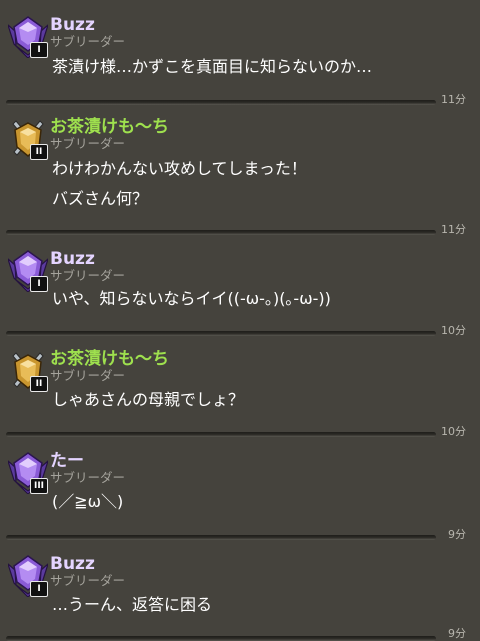  I want to click on message-text: (／≧ω＼), so click(88, 501).